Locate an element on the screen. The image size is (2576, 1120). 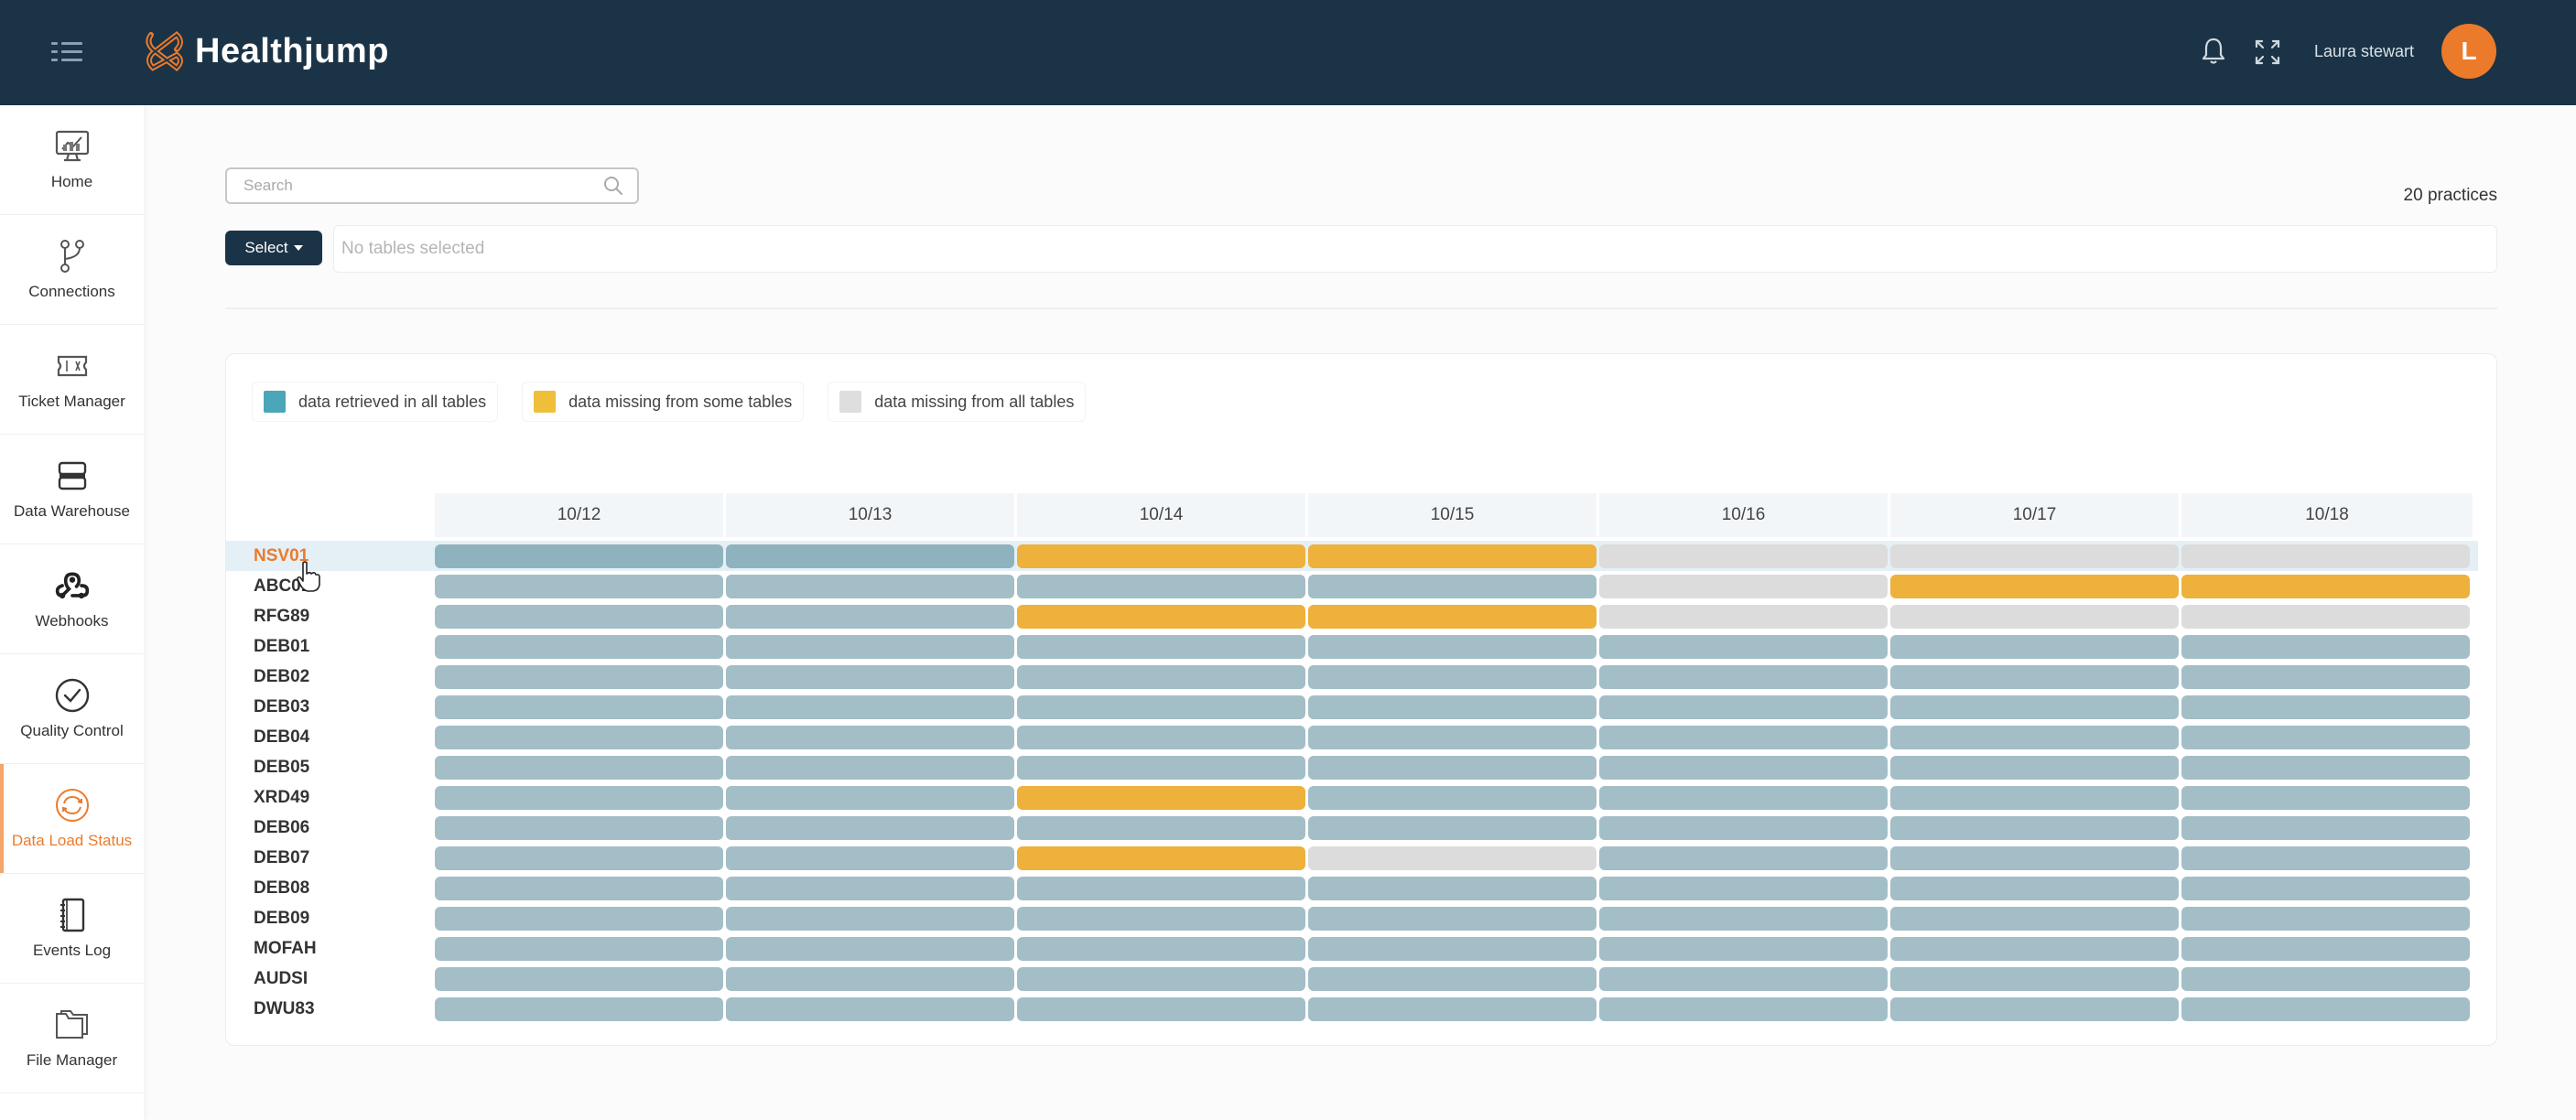
avatar: L is located at coordinates (2469, 51).